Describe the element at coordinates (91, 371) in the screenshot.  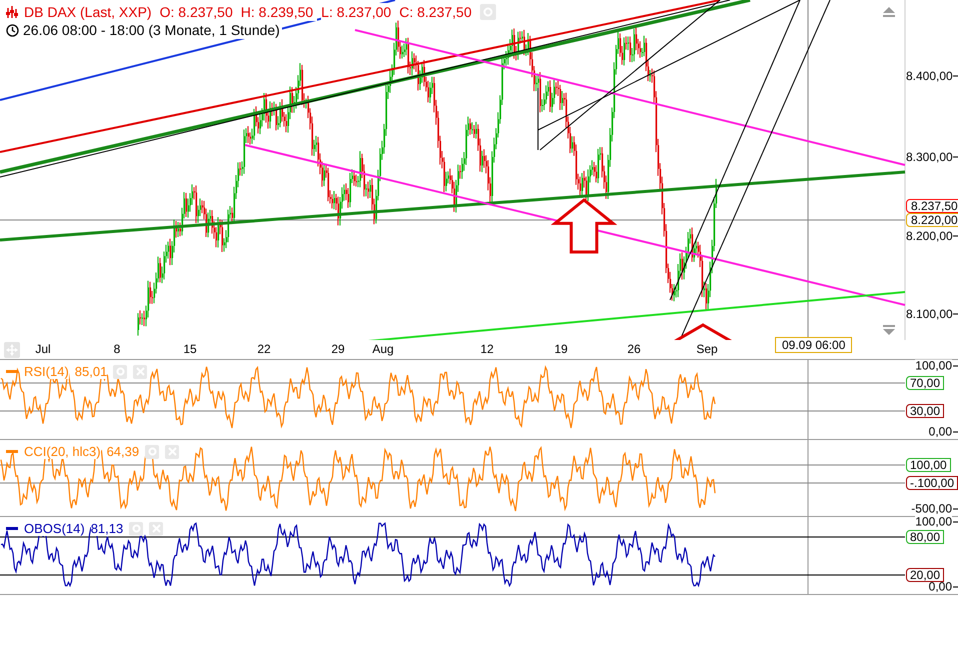
I see `indicator-value: 85,01` at that location.